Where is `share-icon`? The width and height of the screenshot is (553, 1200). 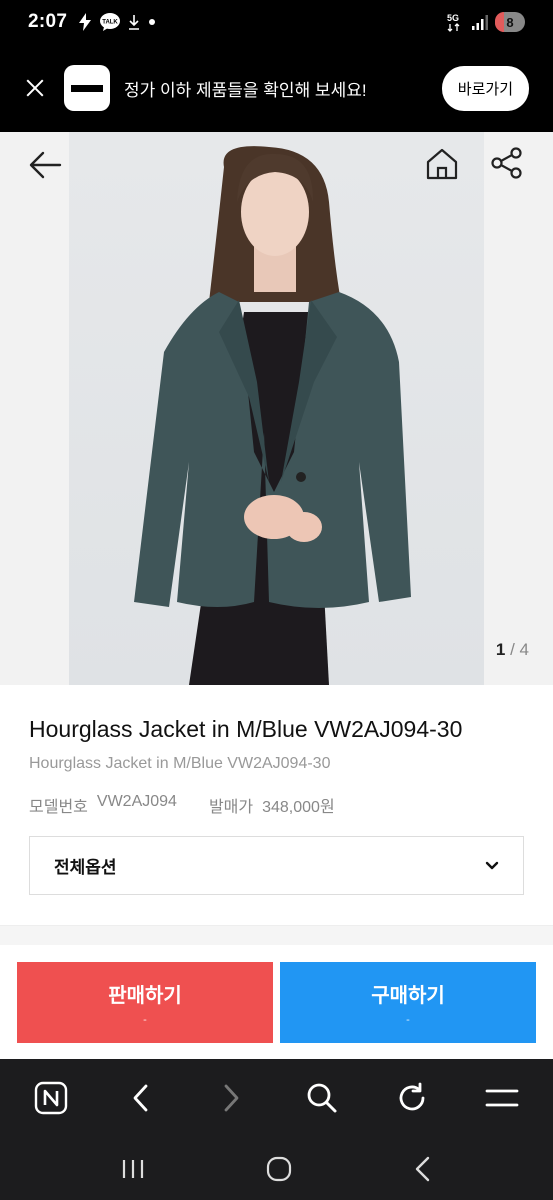
share-icon is located at coordinates (507, 163).